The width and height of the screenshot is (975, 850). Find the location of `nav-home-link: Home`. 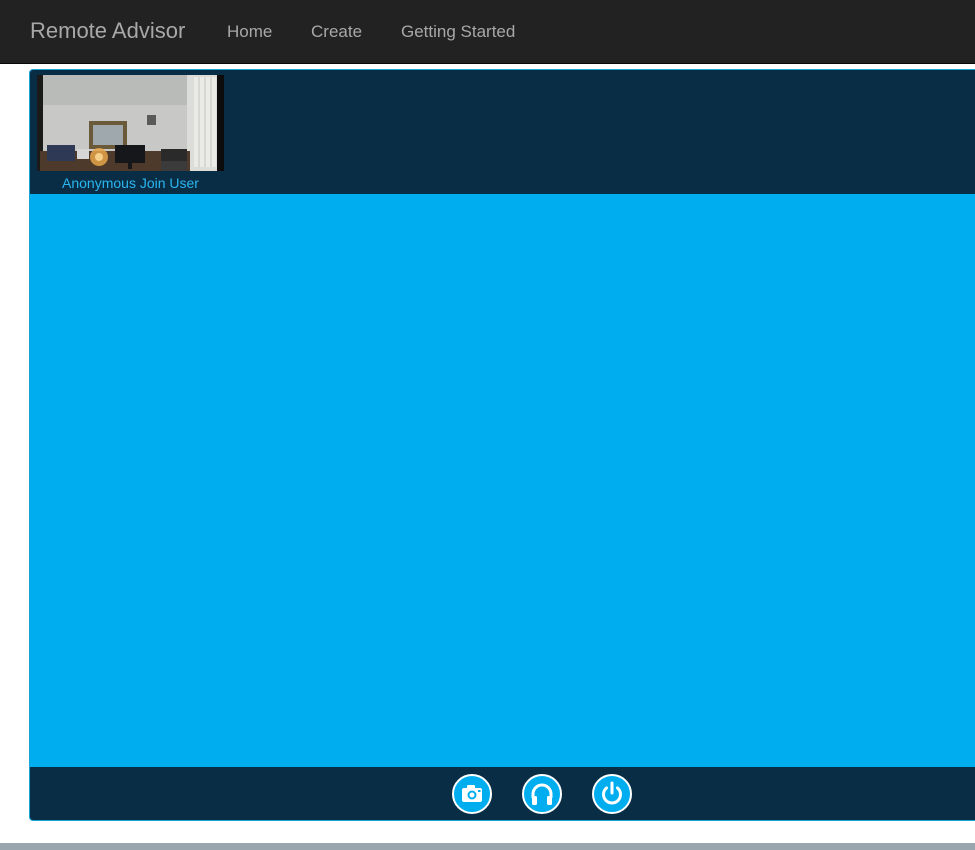

nav-home-link: Home is located at coordinates (249, 32).